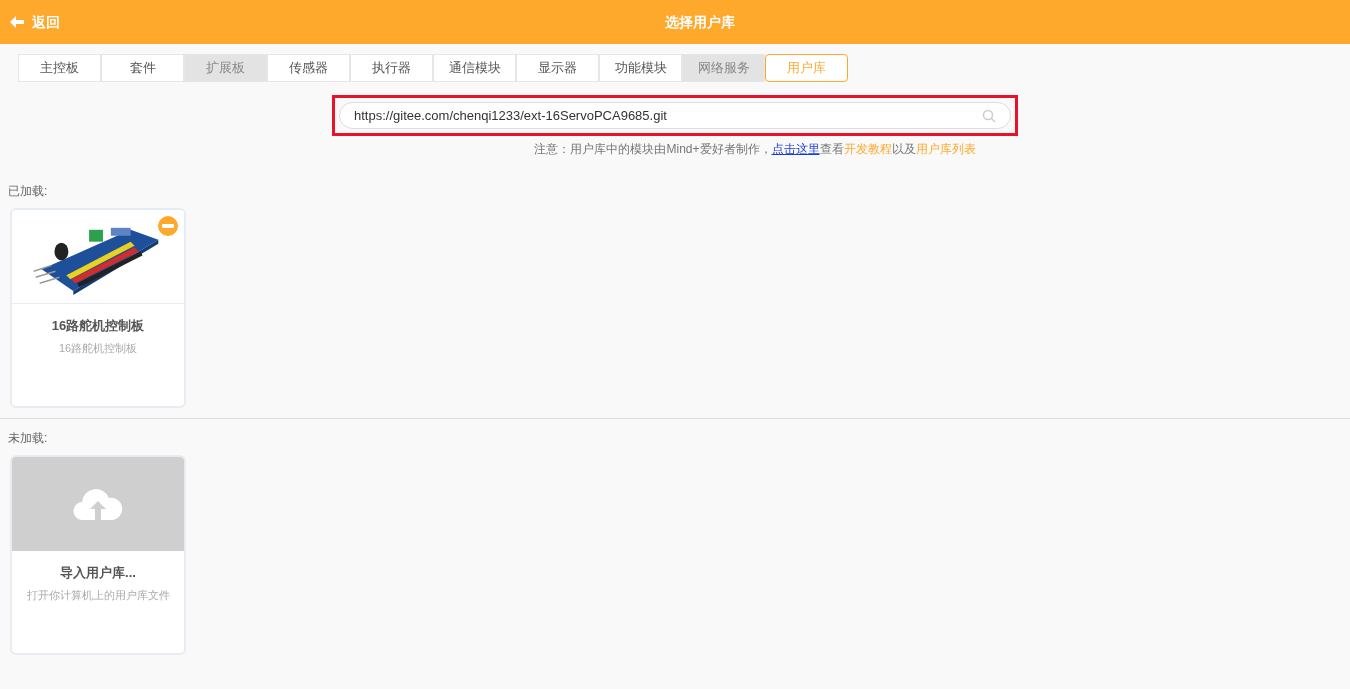 The width and height of the screenshot is (1350, 689). Describe the element at coordinates (795, 149) in the screenshot. I see `click-here-link: 点击这里` at that location.